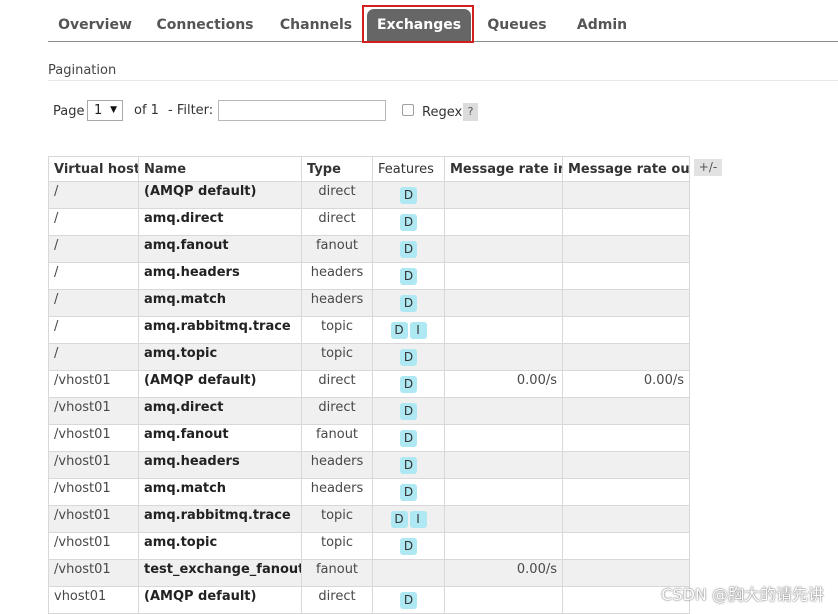  Describe the element at coordinates (302, 110) in the screenshot. I see `filter-input` at that location.